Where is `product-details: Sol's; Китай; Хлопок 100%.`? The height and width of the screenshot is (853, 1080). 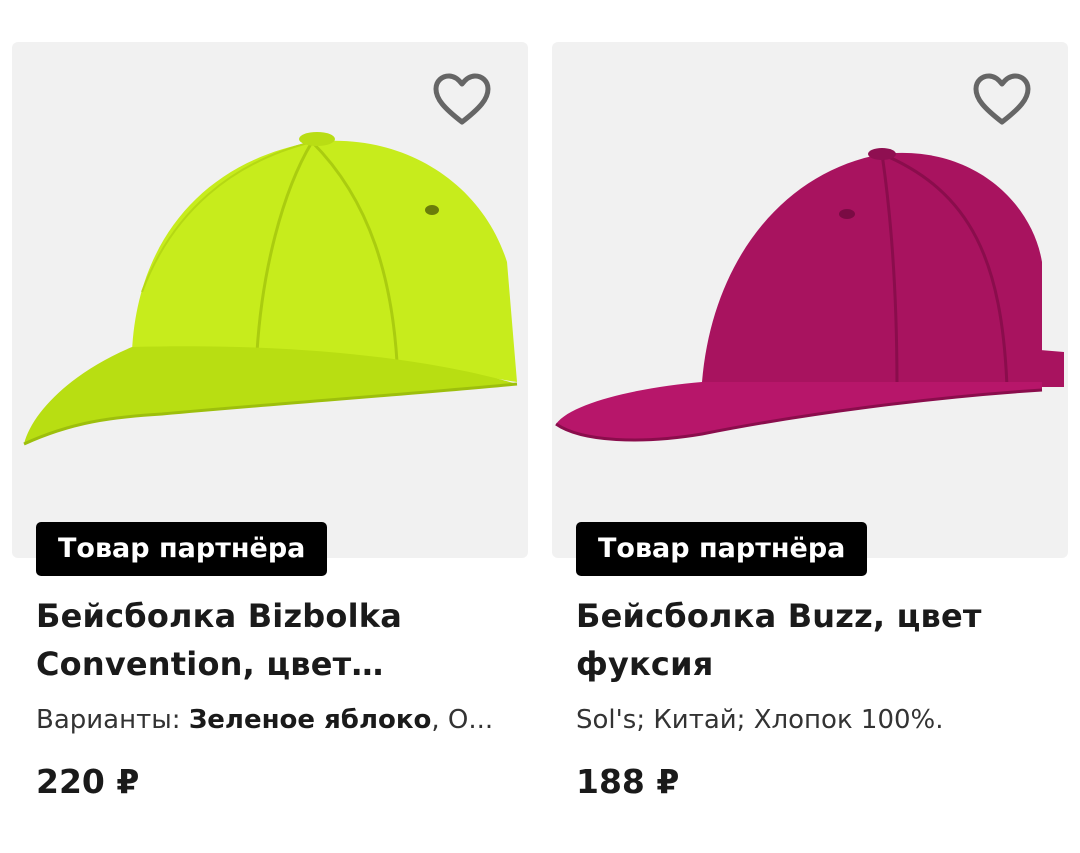
product-details: Sol's; Китай; Хлопок 100%. is located at coordinates (760, 720).